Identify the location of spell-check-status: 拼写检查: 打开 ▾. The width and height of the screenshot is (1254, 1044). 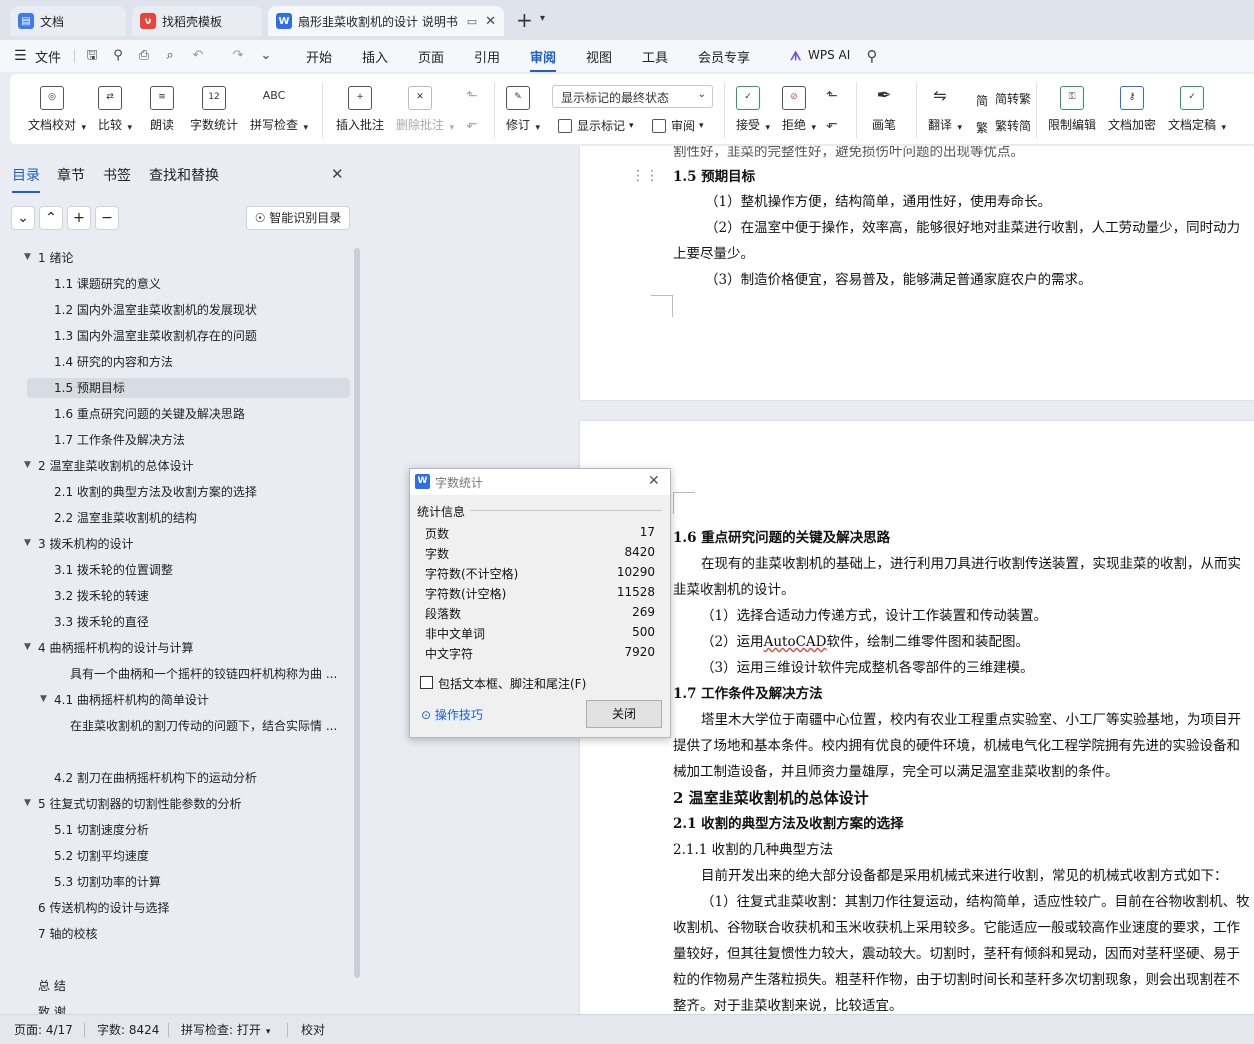
(225, 1029).